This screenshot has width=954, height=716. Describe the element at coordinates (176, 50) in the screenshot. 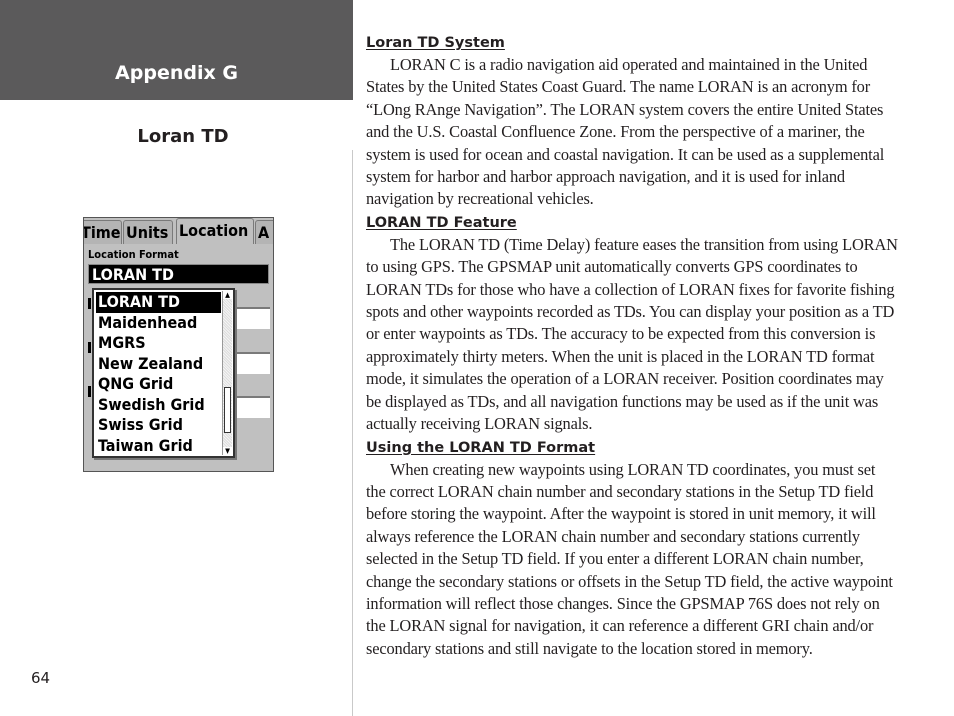

I see `appendix-header-band: Appendix G` at that location.